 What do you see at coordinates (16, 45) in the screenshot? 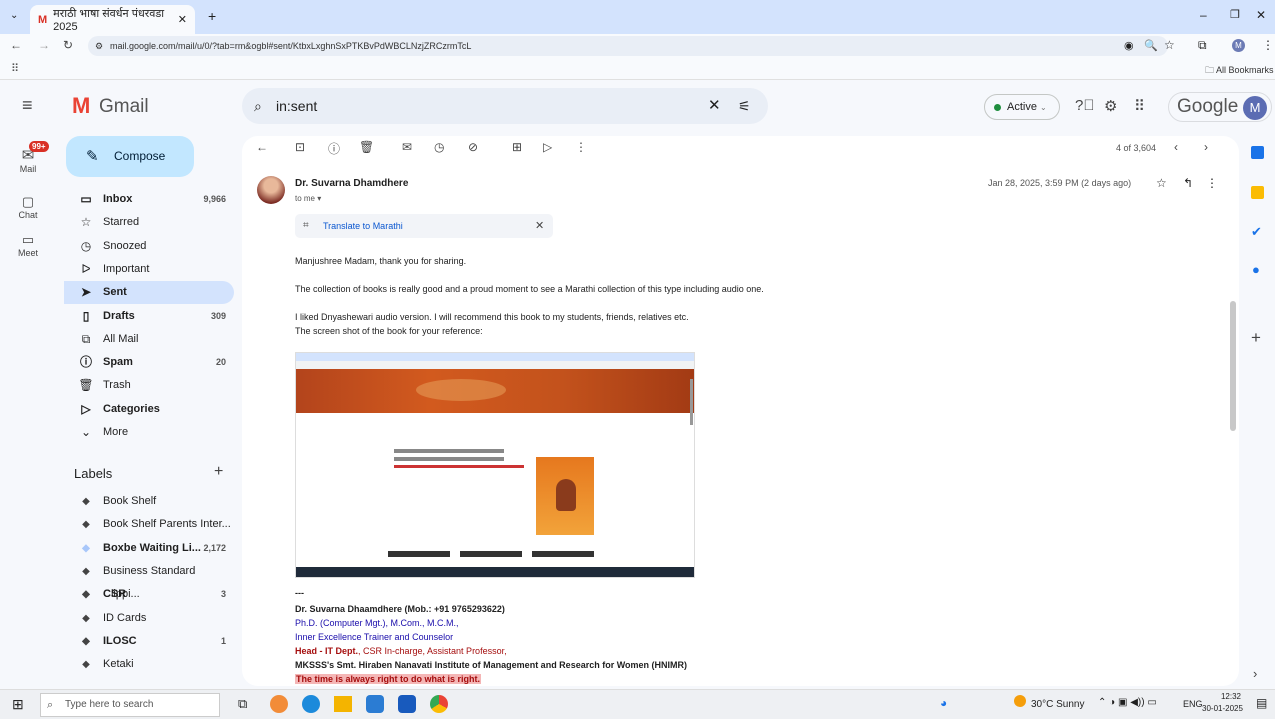
I see `back-icon: ←` at bounding box center [16, 45].